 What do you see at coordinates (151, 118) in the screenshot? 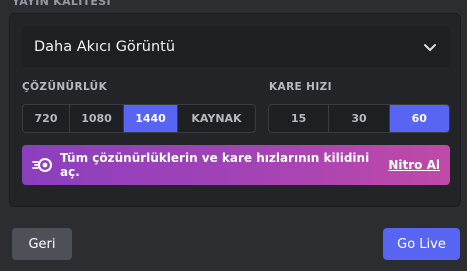
I see `resolution-option-1440: 1440` at bounding box center [151, 118].